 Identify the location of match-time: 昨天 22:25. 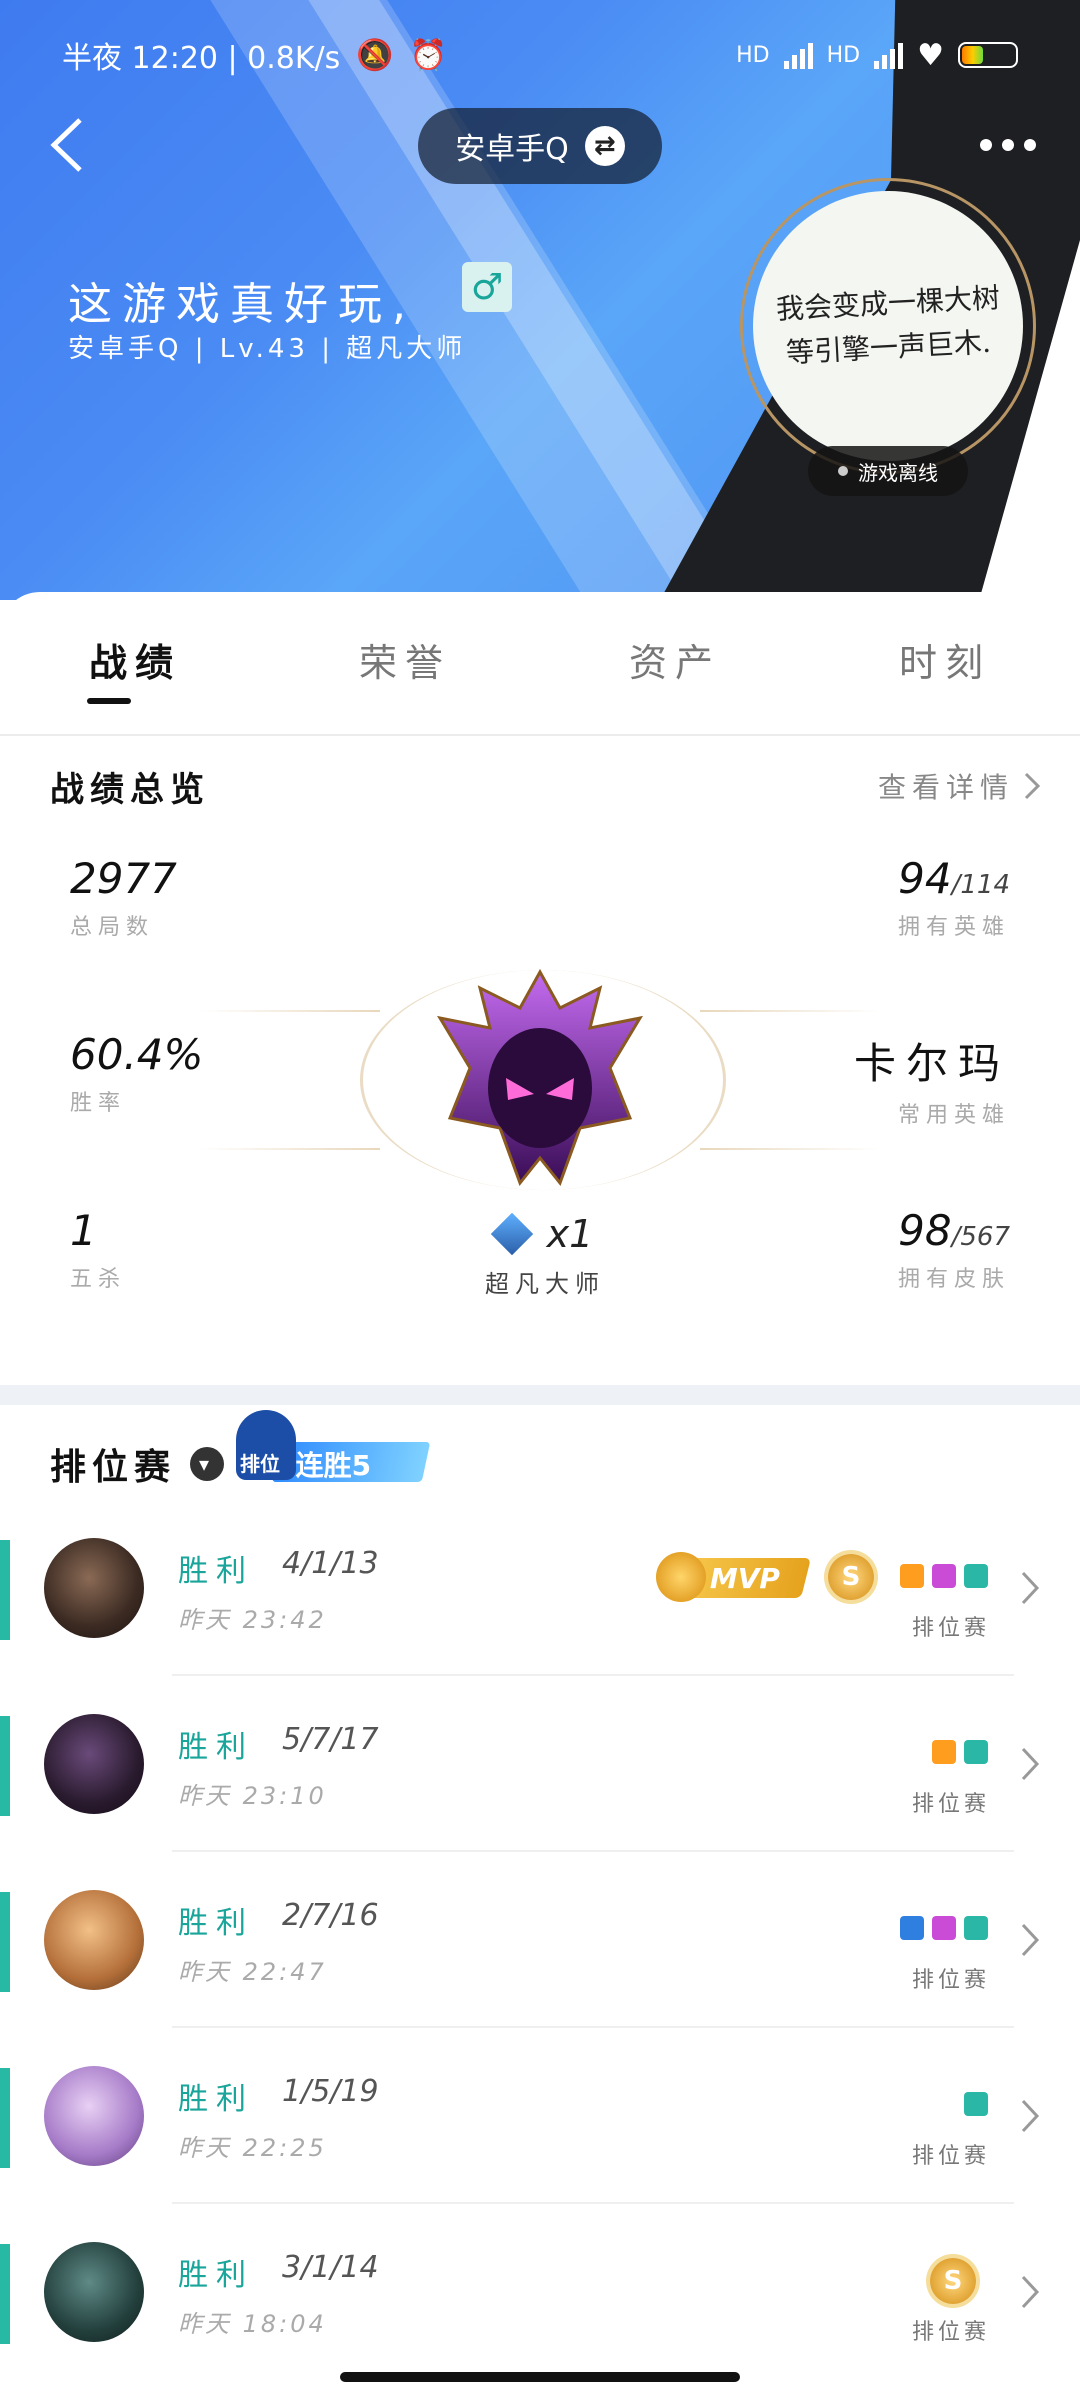
(252, 2148).